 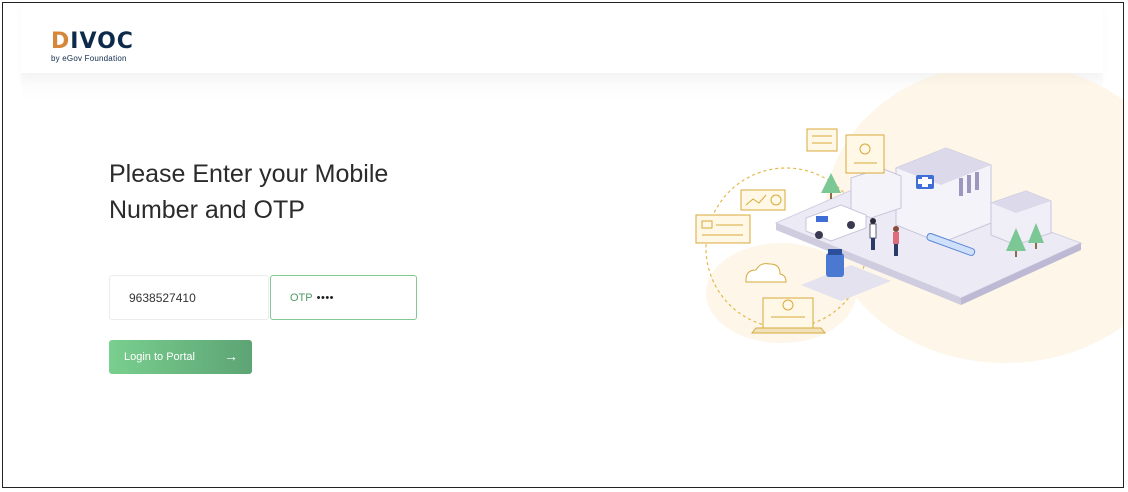 What do you see at coordinates (766, 273) in the screenshot?
I see `cloud-icon` at bounding box center [766, 273].